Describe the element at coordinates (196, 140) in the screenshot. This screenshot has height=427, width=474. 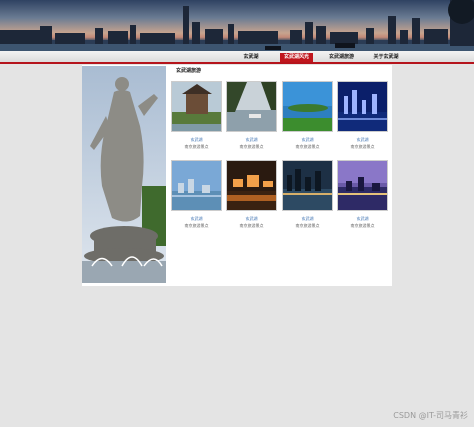
I see `gallery-caption-1: 玄武湖` at that location.